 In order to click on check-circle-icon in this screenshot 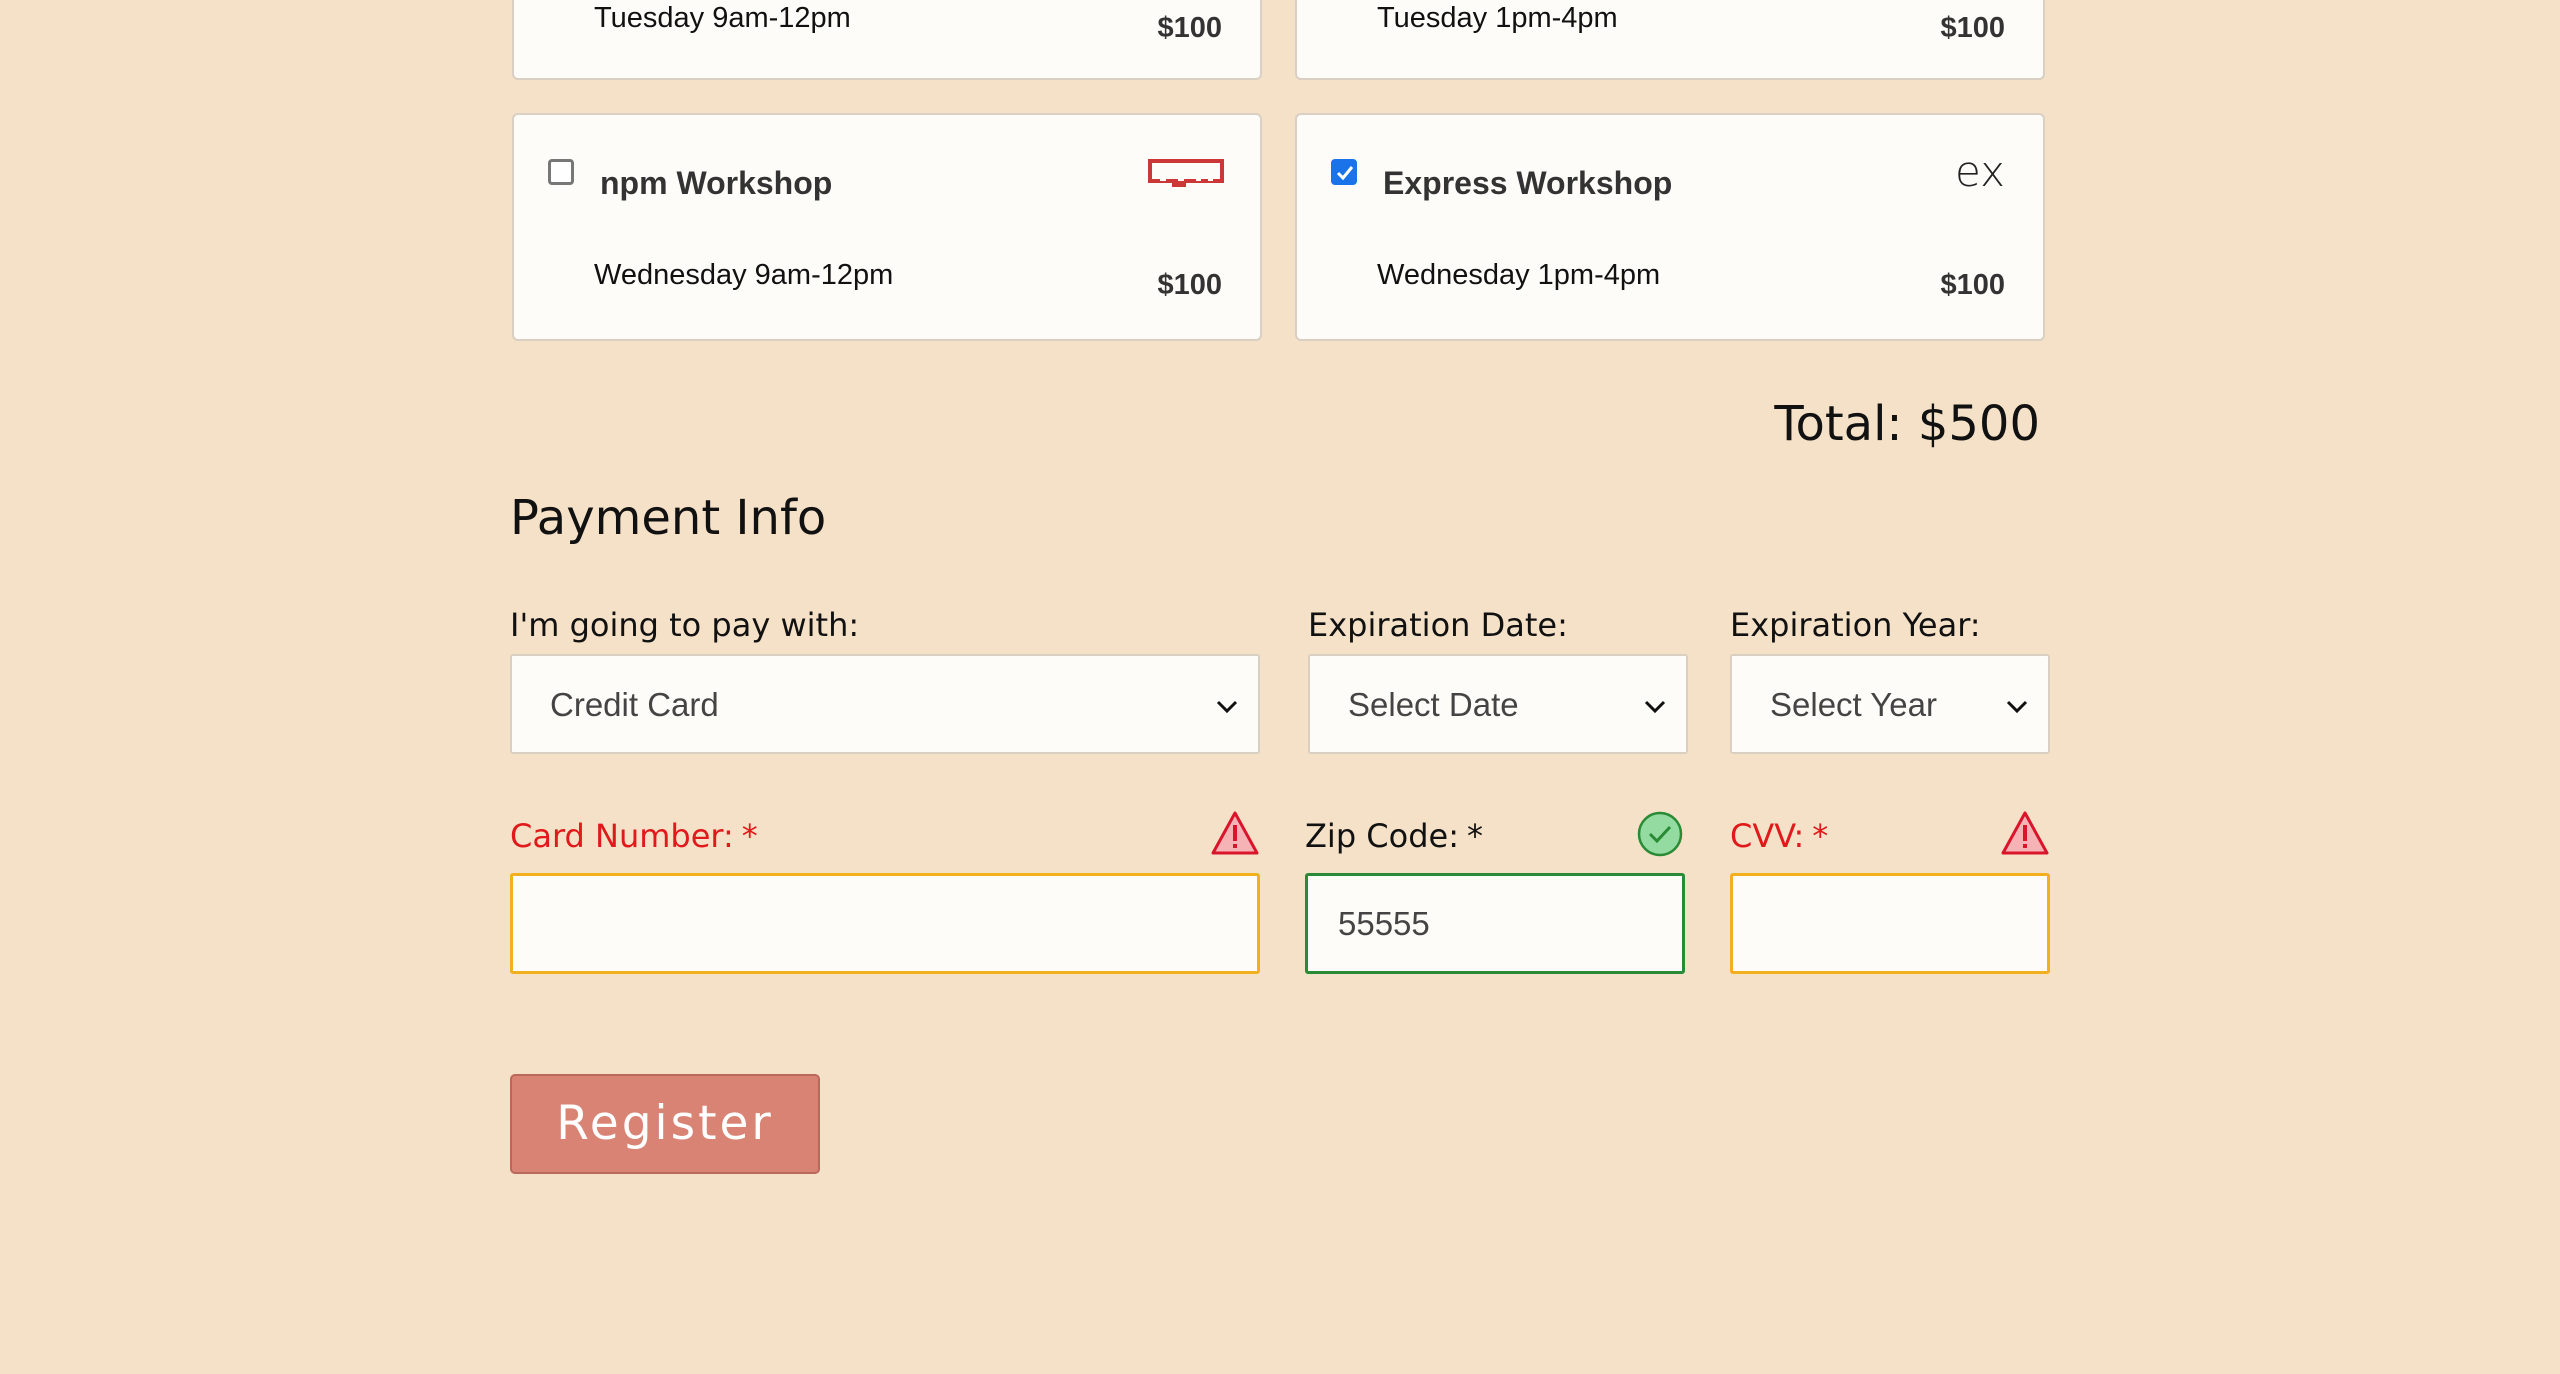, I will do `click(1660, 834)`.